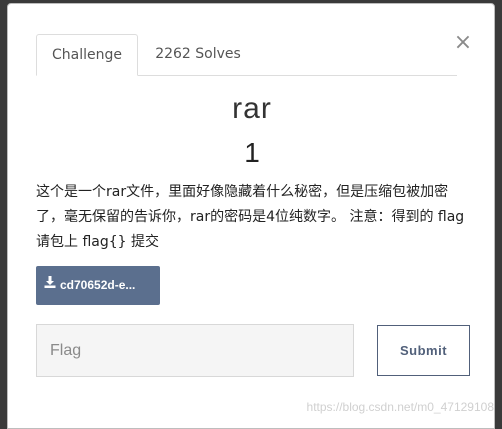 The image size is (502, 429). I want to click on challenge-value: 1, so click(252, 152).